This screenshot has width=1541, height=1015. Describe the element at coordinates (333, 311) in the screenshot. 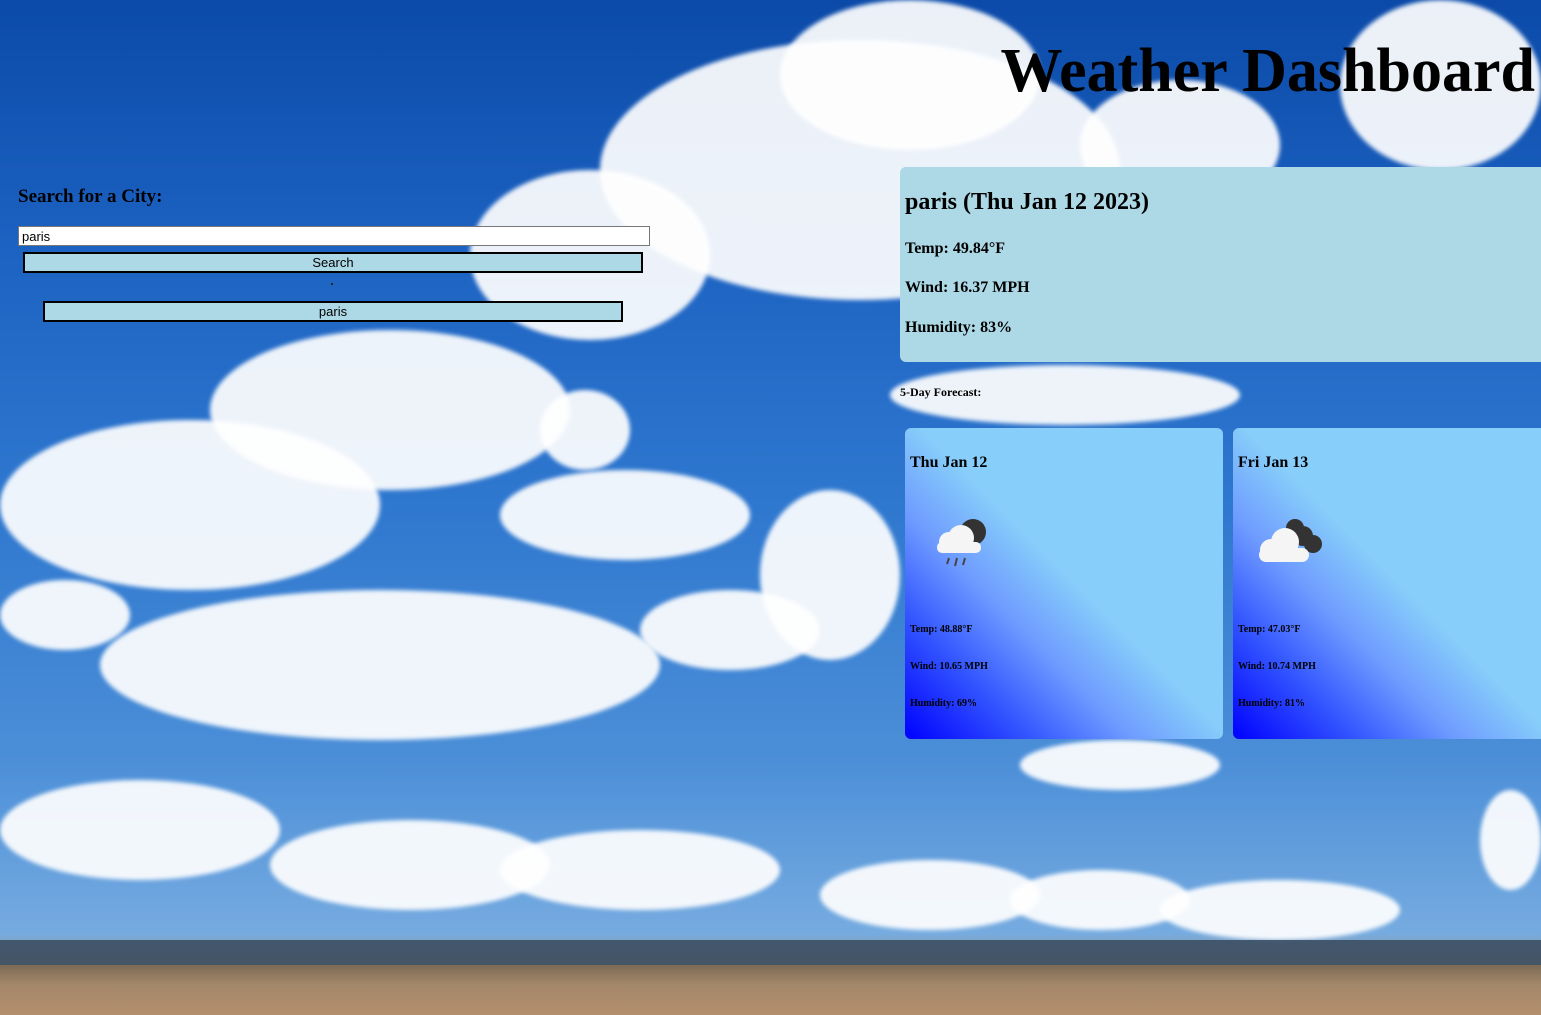

I see `history-button-paris: paris` at that location.